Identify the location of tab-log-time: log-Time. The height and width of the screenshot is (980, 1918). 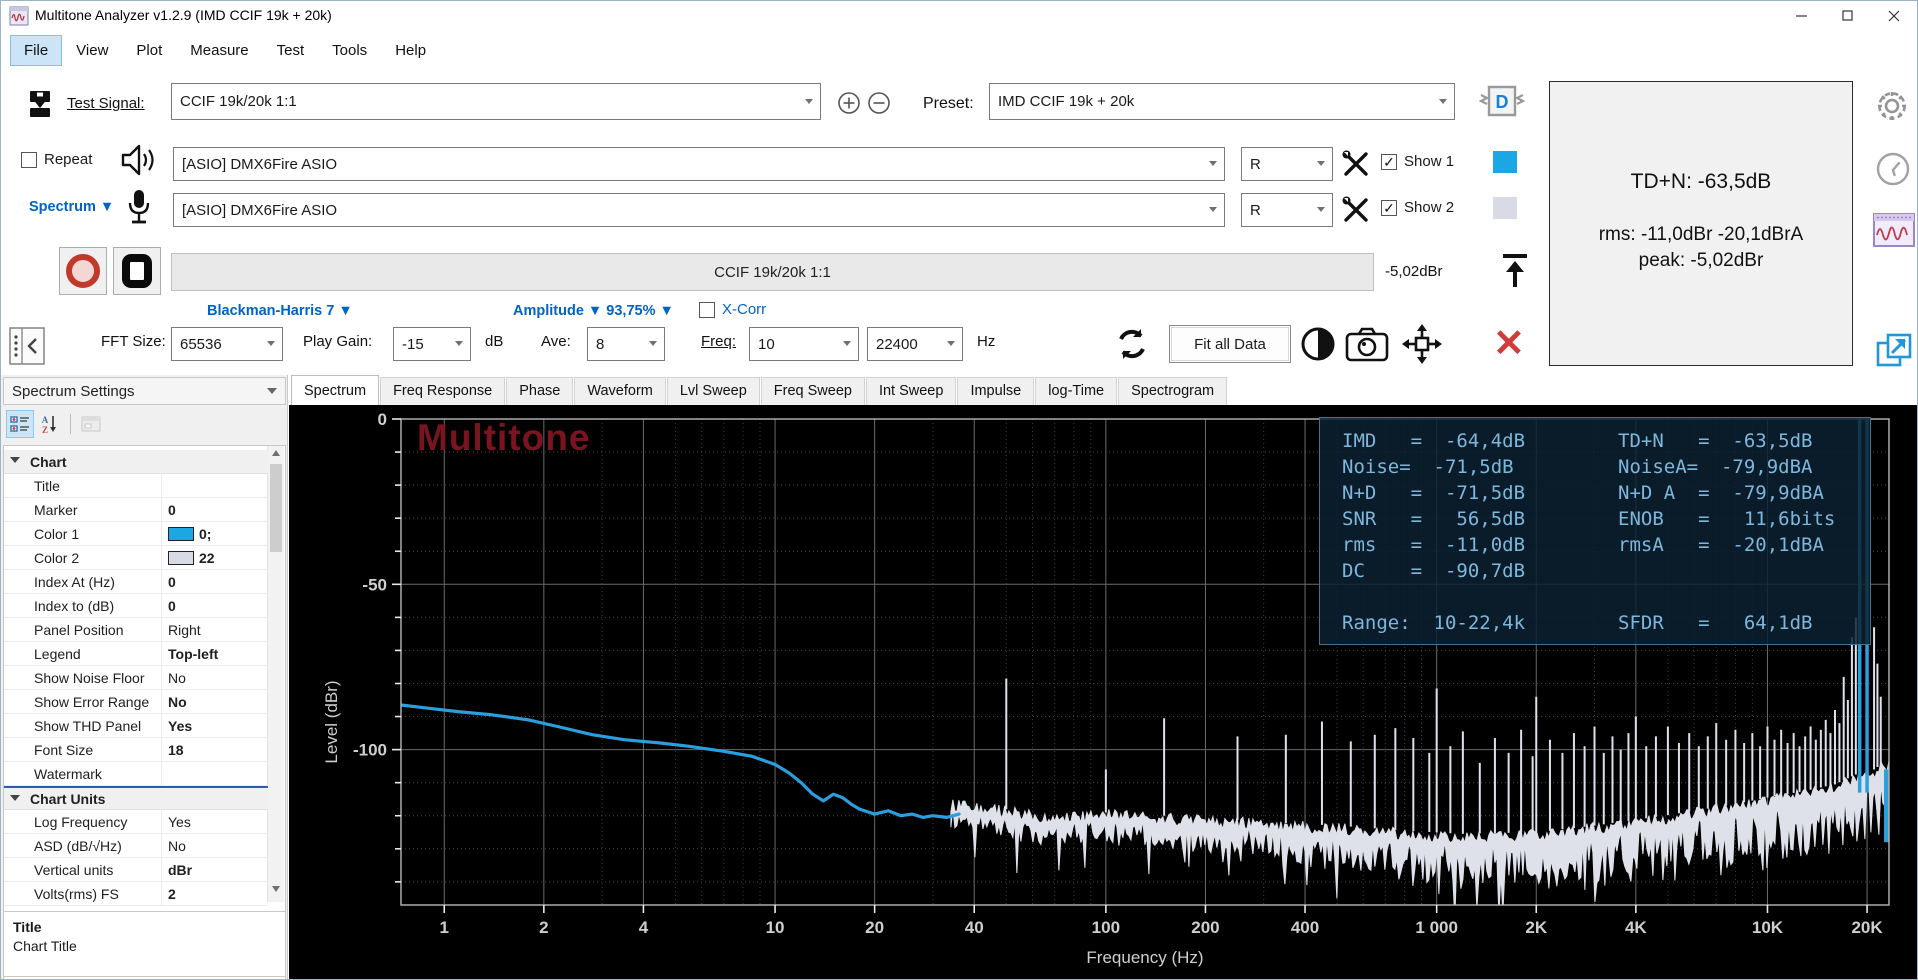
(1076, 391).